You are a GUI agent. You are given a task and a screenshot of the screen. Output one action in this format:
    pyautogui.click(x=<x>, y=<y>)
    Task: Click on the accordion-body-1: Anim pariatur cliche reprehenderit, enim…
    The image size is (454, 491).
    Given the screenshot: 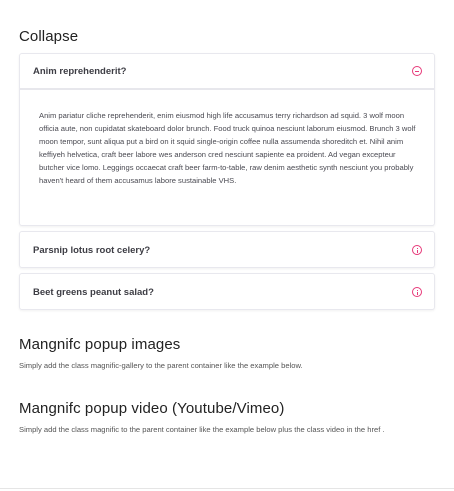 What is the action you would take?
    pyautogui.click(x=227, y=148)
    